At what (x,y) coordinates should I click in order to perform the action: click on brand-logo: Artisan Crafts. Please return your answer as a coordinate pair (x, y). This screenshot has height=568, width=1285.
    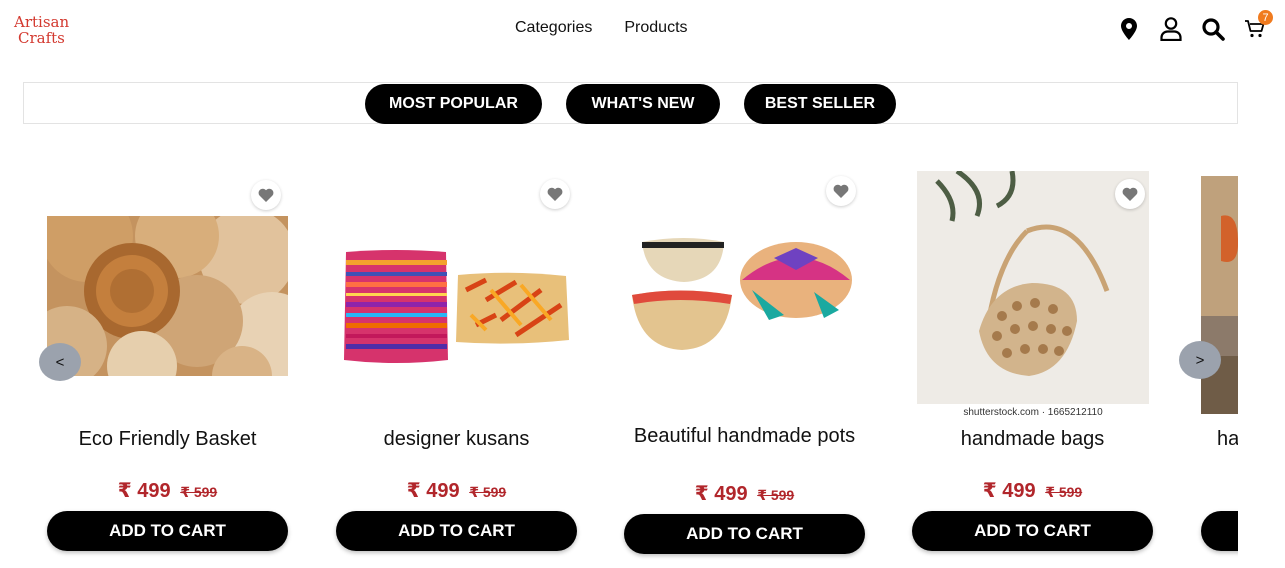
    Looking at the image, I should click on (41, 30).